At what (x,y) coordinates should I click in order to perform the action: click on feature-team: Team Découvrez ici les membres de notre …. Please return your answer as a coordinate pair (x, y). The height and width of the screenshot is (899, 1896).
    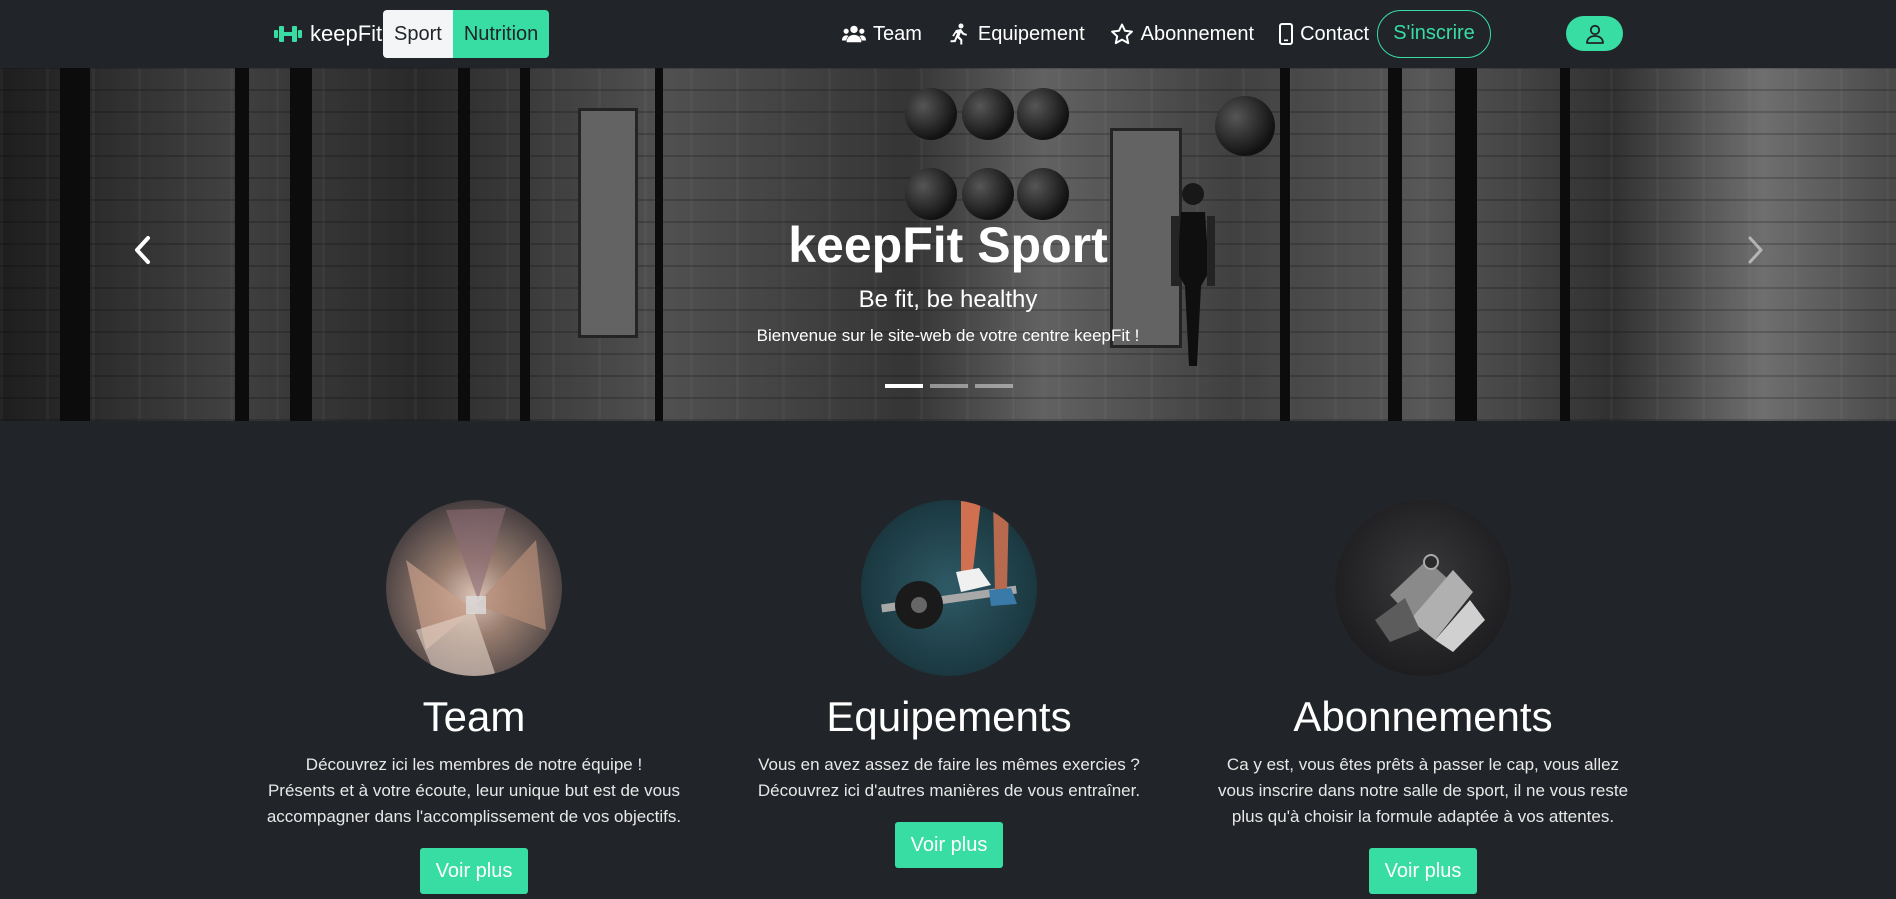
    Looking at the image, I should click on (474, 697).